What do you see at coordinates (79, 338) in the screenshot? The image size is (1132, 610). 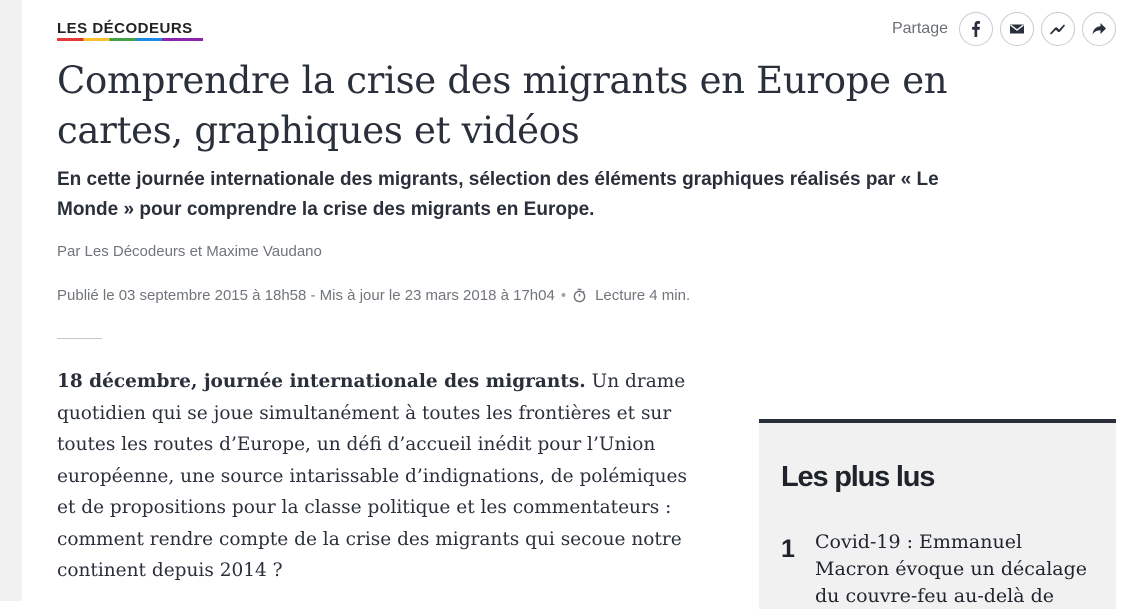 I see `divider` at bounding box center [79, 338].